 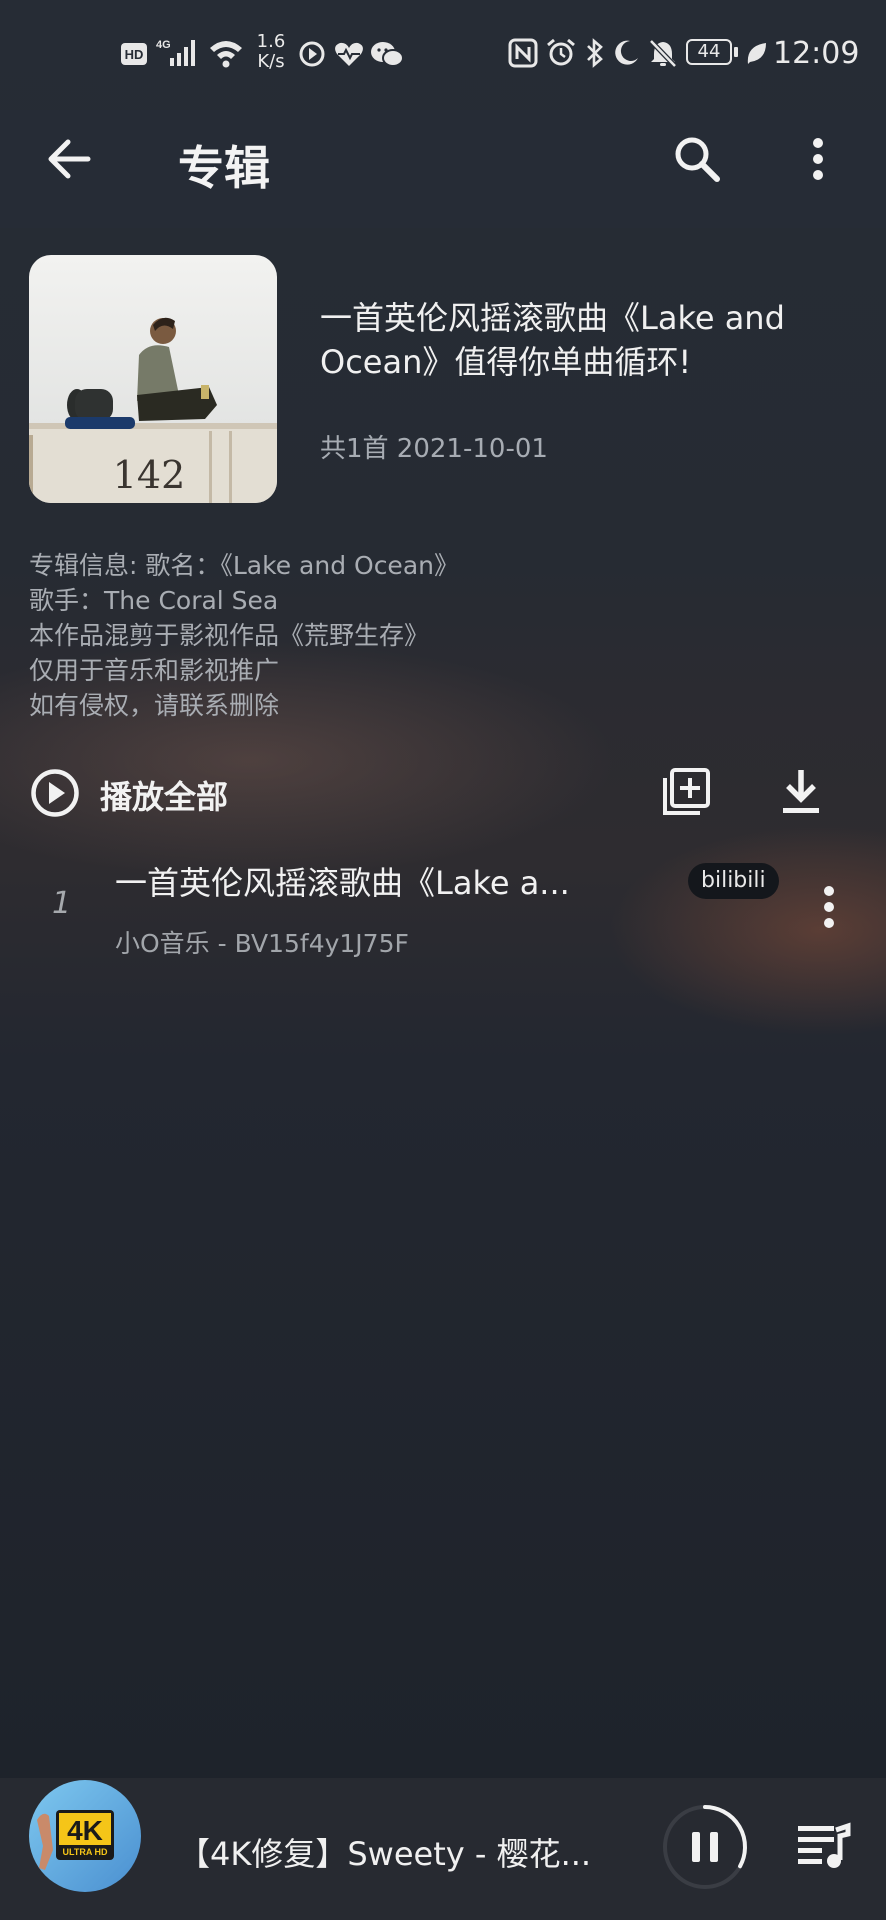 I want to click on status-bar: HD 4G 1.6 K/s 44 12:09, so click(x=443, y=55).